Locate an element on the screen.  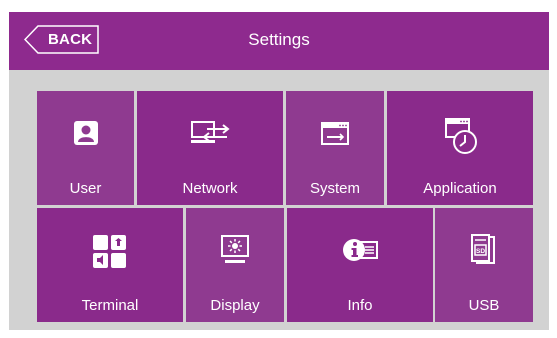
display-icon is located at coordinates (235, 249).